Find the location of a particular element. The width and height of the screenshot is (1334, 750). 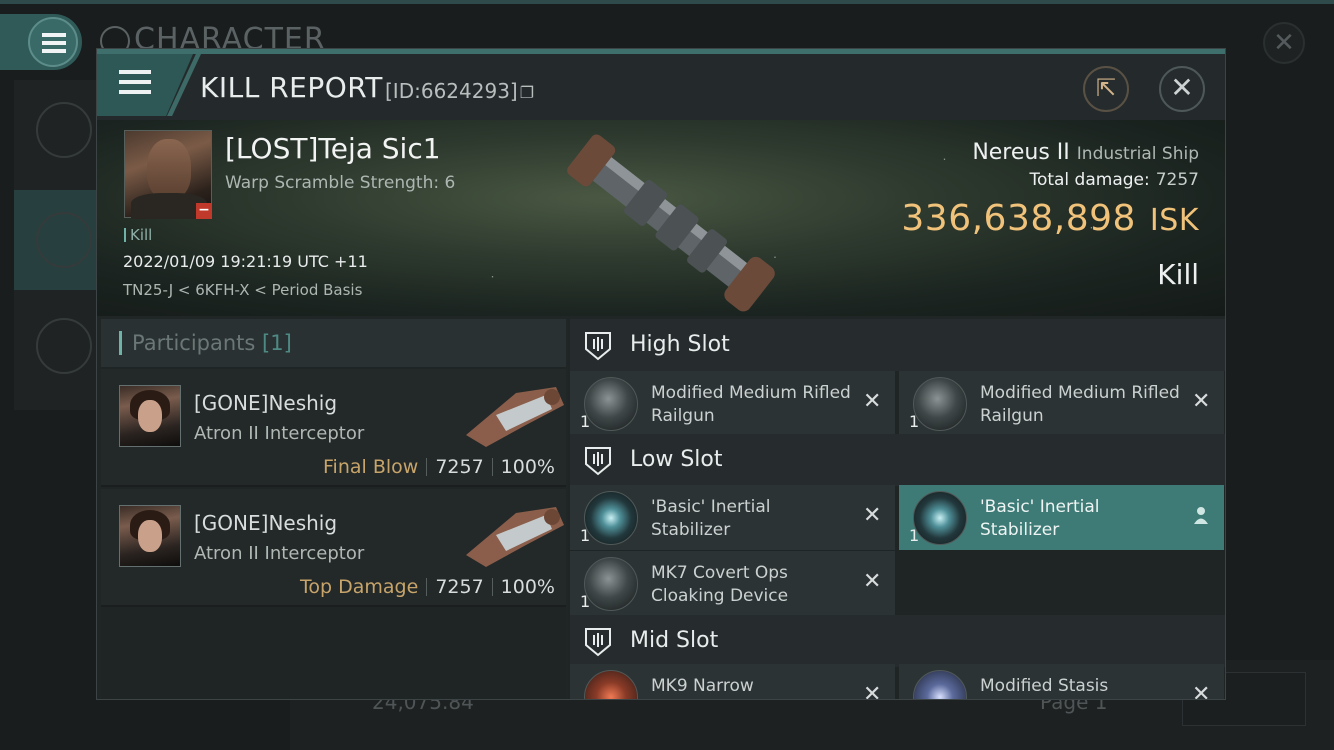

sidebar-item-star is located at coordinates (56, 350).